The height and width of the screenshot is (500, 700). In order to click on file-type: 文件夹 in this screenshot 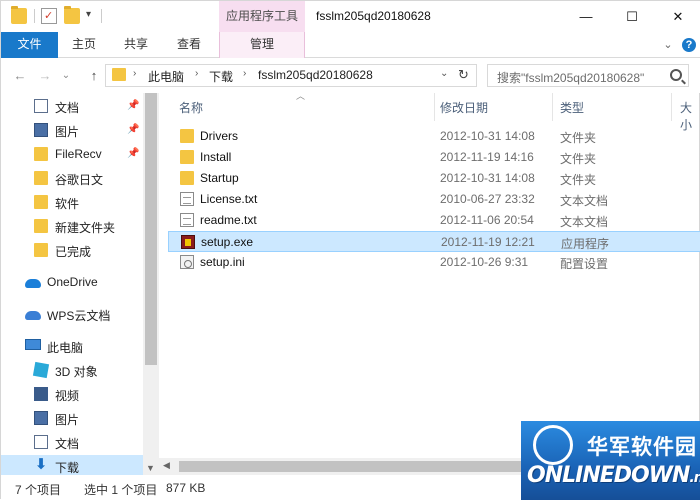, I will do `click(578, 180)`.